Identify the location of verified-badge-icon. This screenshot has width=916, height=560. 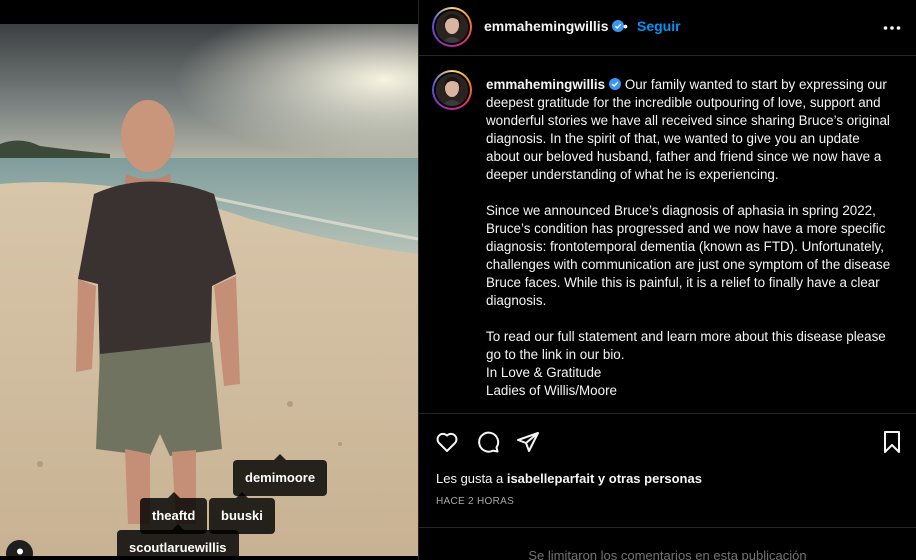
(615, 84).